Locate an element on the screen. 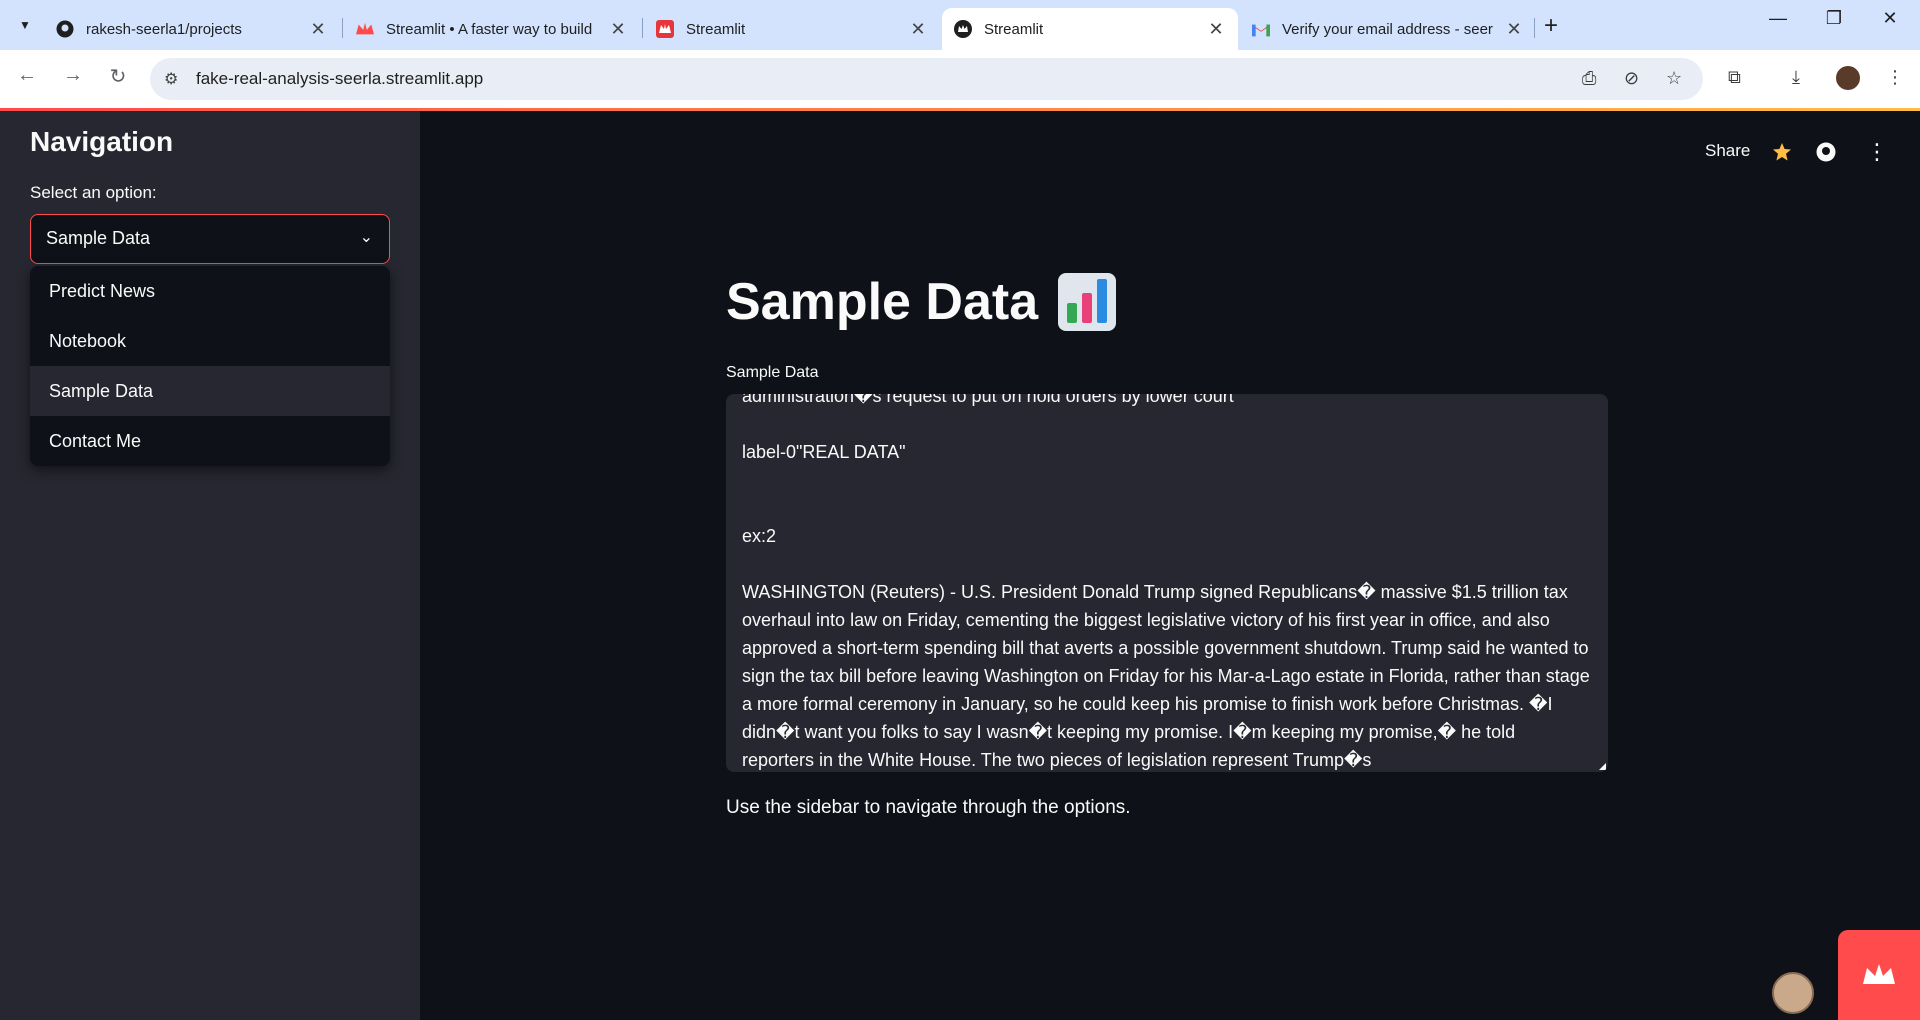  tab-label: Verify your email address - seer is located at coordinates (1387, 29).